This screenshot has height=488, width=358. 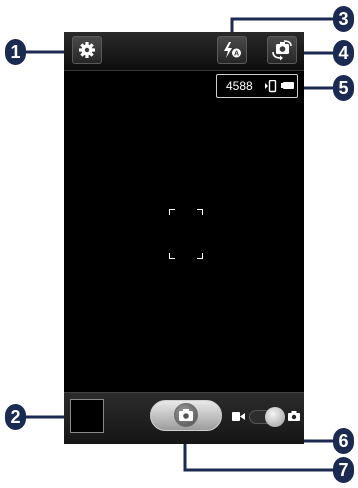 I want to click on focus-frame, so click(x=186, y=234).